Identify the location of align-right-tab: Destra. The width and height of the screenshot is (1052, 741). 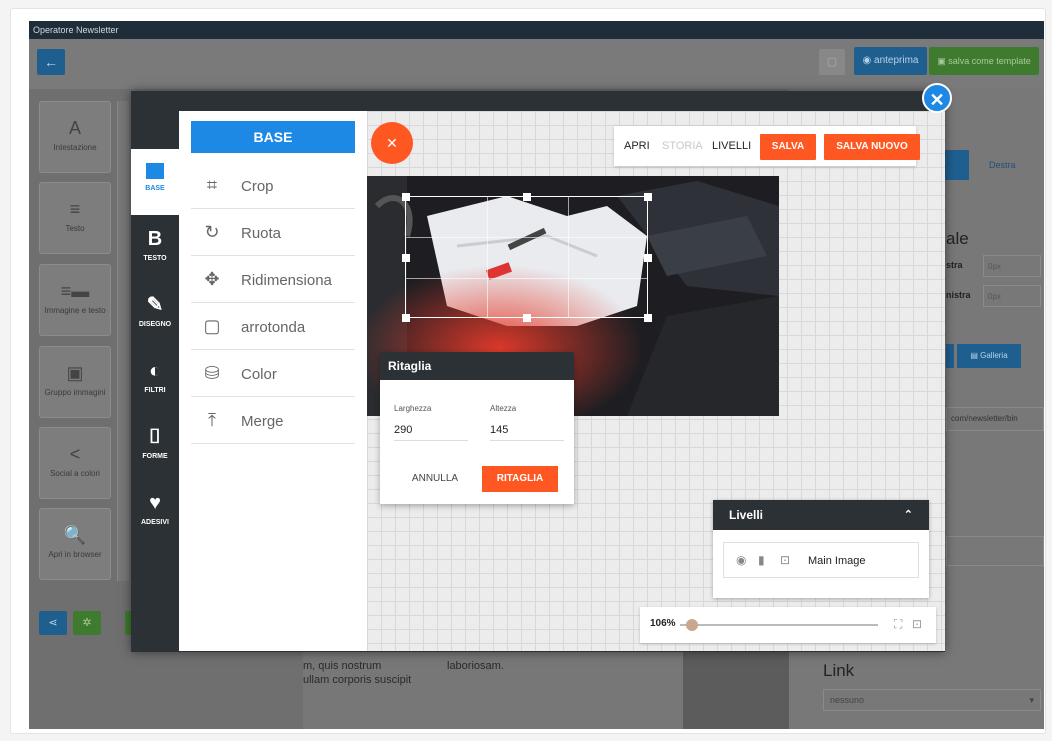
(1002, 165).